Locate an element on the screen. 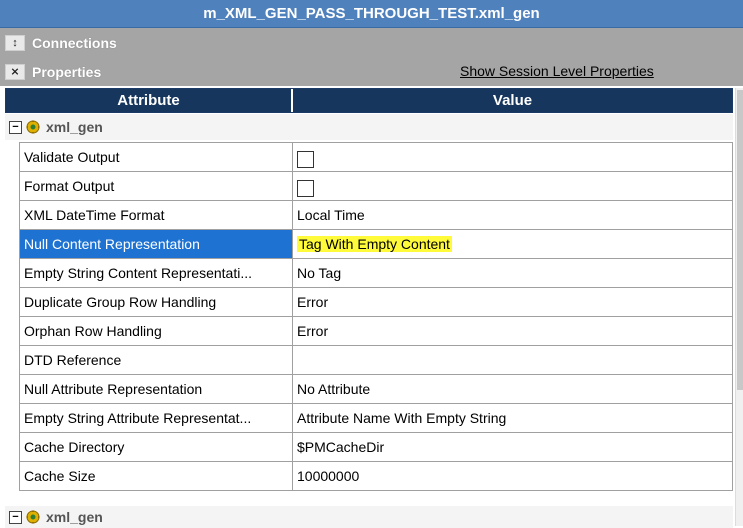  window-title: m_XML_GEN_PASS_THROUGH_TEST.xml_gen is located at coordinates (371, 14).